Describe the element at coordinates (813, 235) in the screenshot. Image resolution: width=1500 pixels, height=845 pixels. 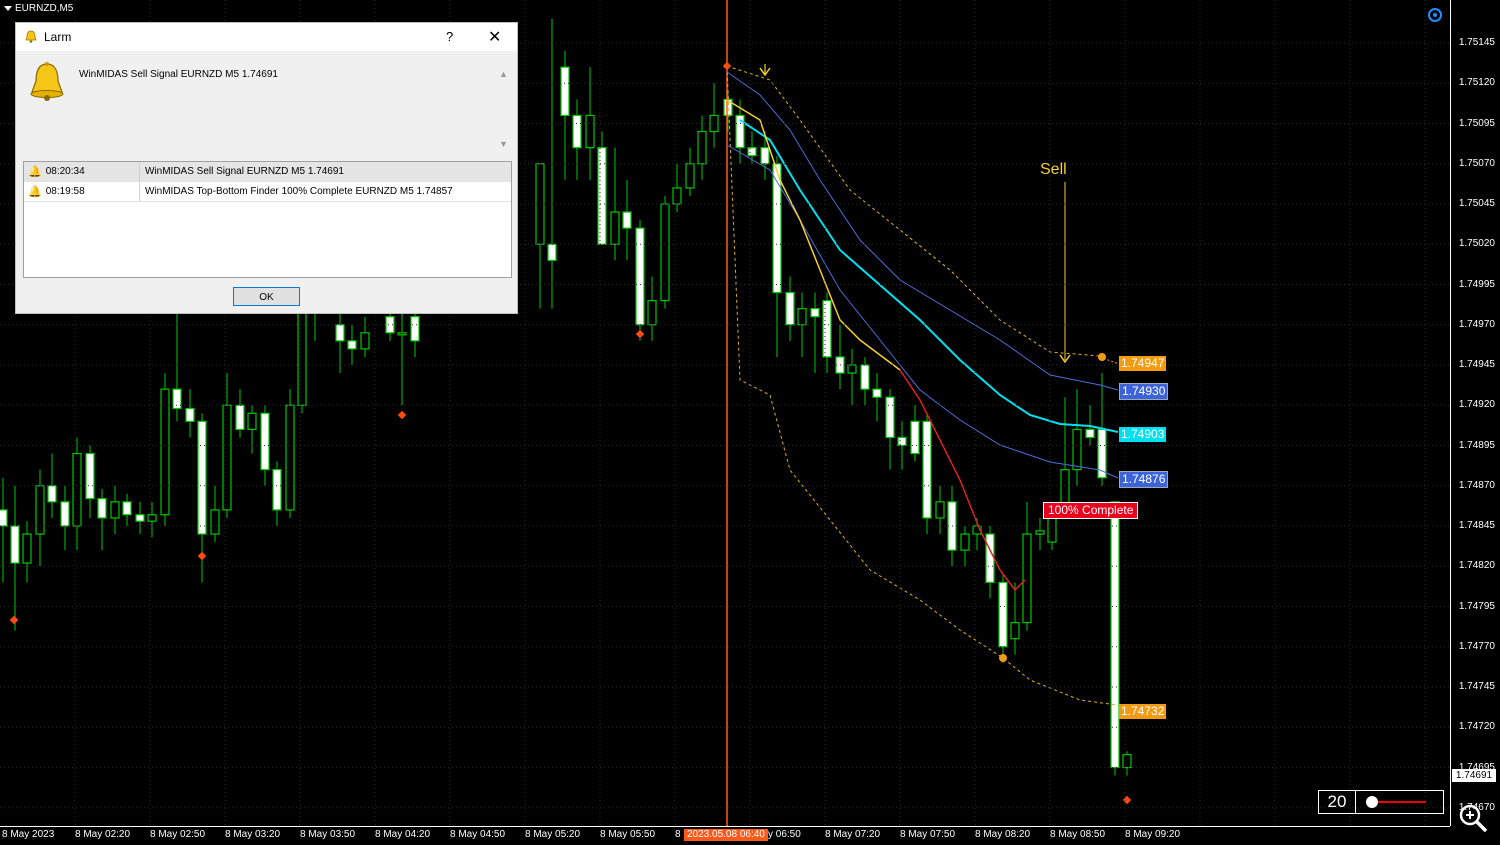
I see `midas-top-line` at that location.